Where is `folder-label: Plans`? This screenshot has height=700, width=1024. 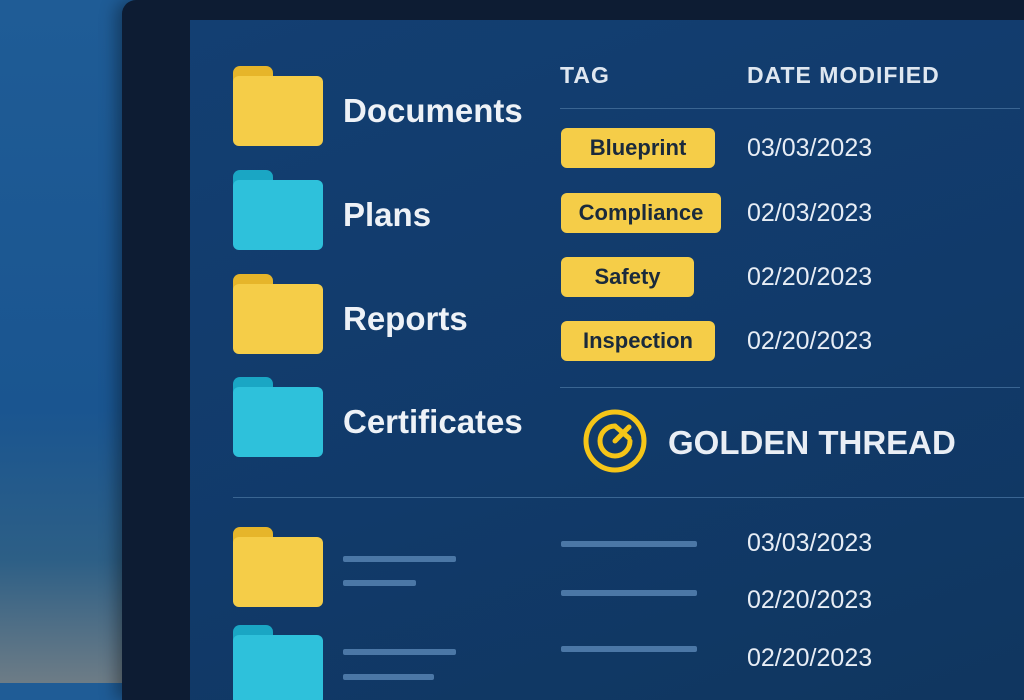 folder-label: Plans is located at coordinates (387, 214).